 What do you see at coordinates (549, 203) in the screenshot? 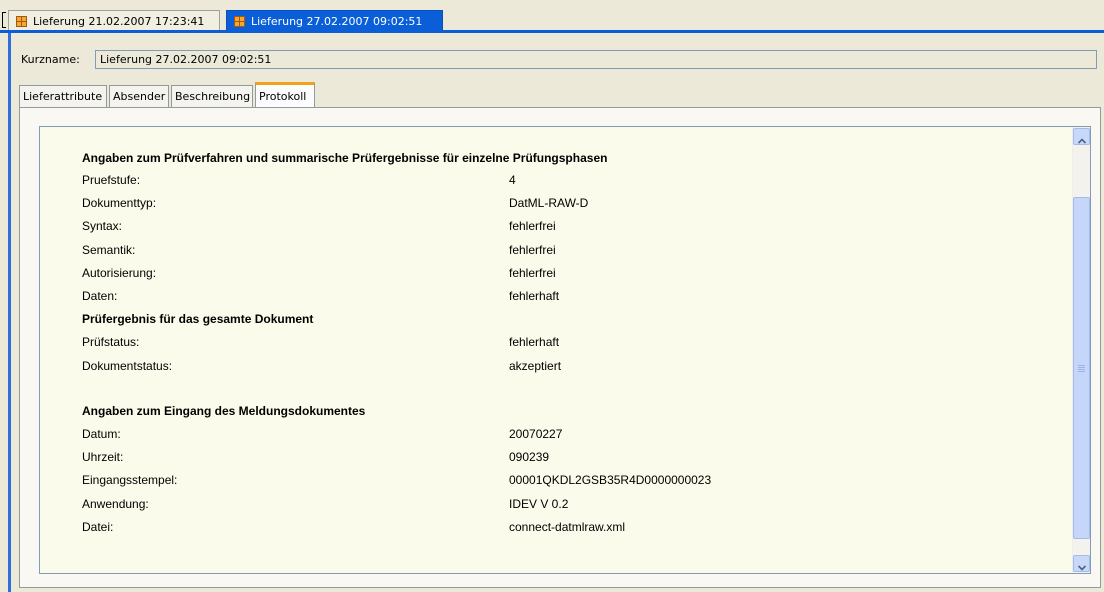
I see `row-value: DatML-RAW-D` at bounding box center [549, 203].